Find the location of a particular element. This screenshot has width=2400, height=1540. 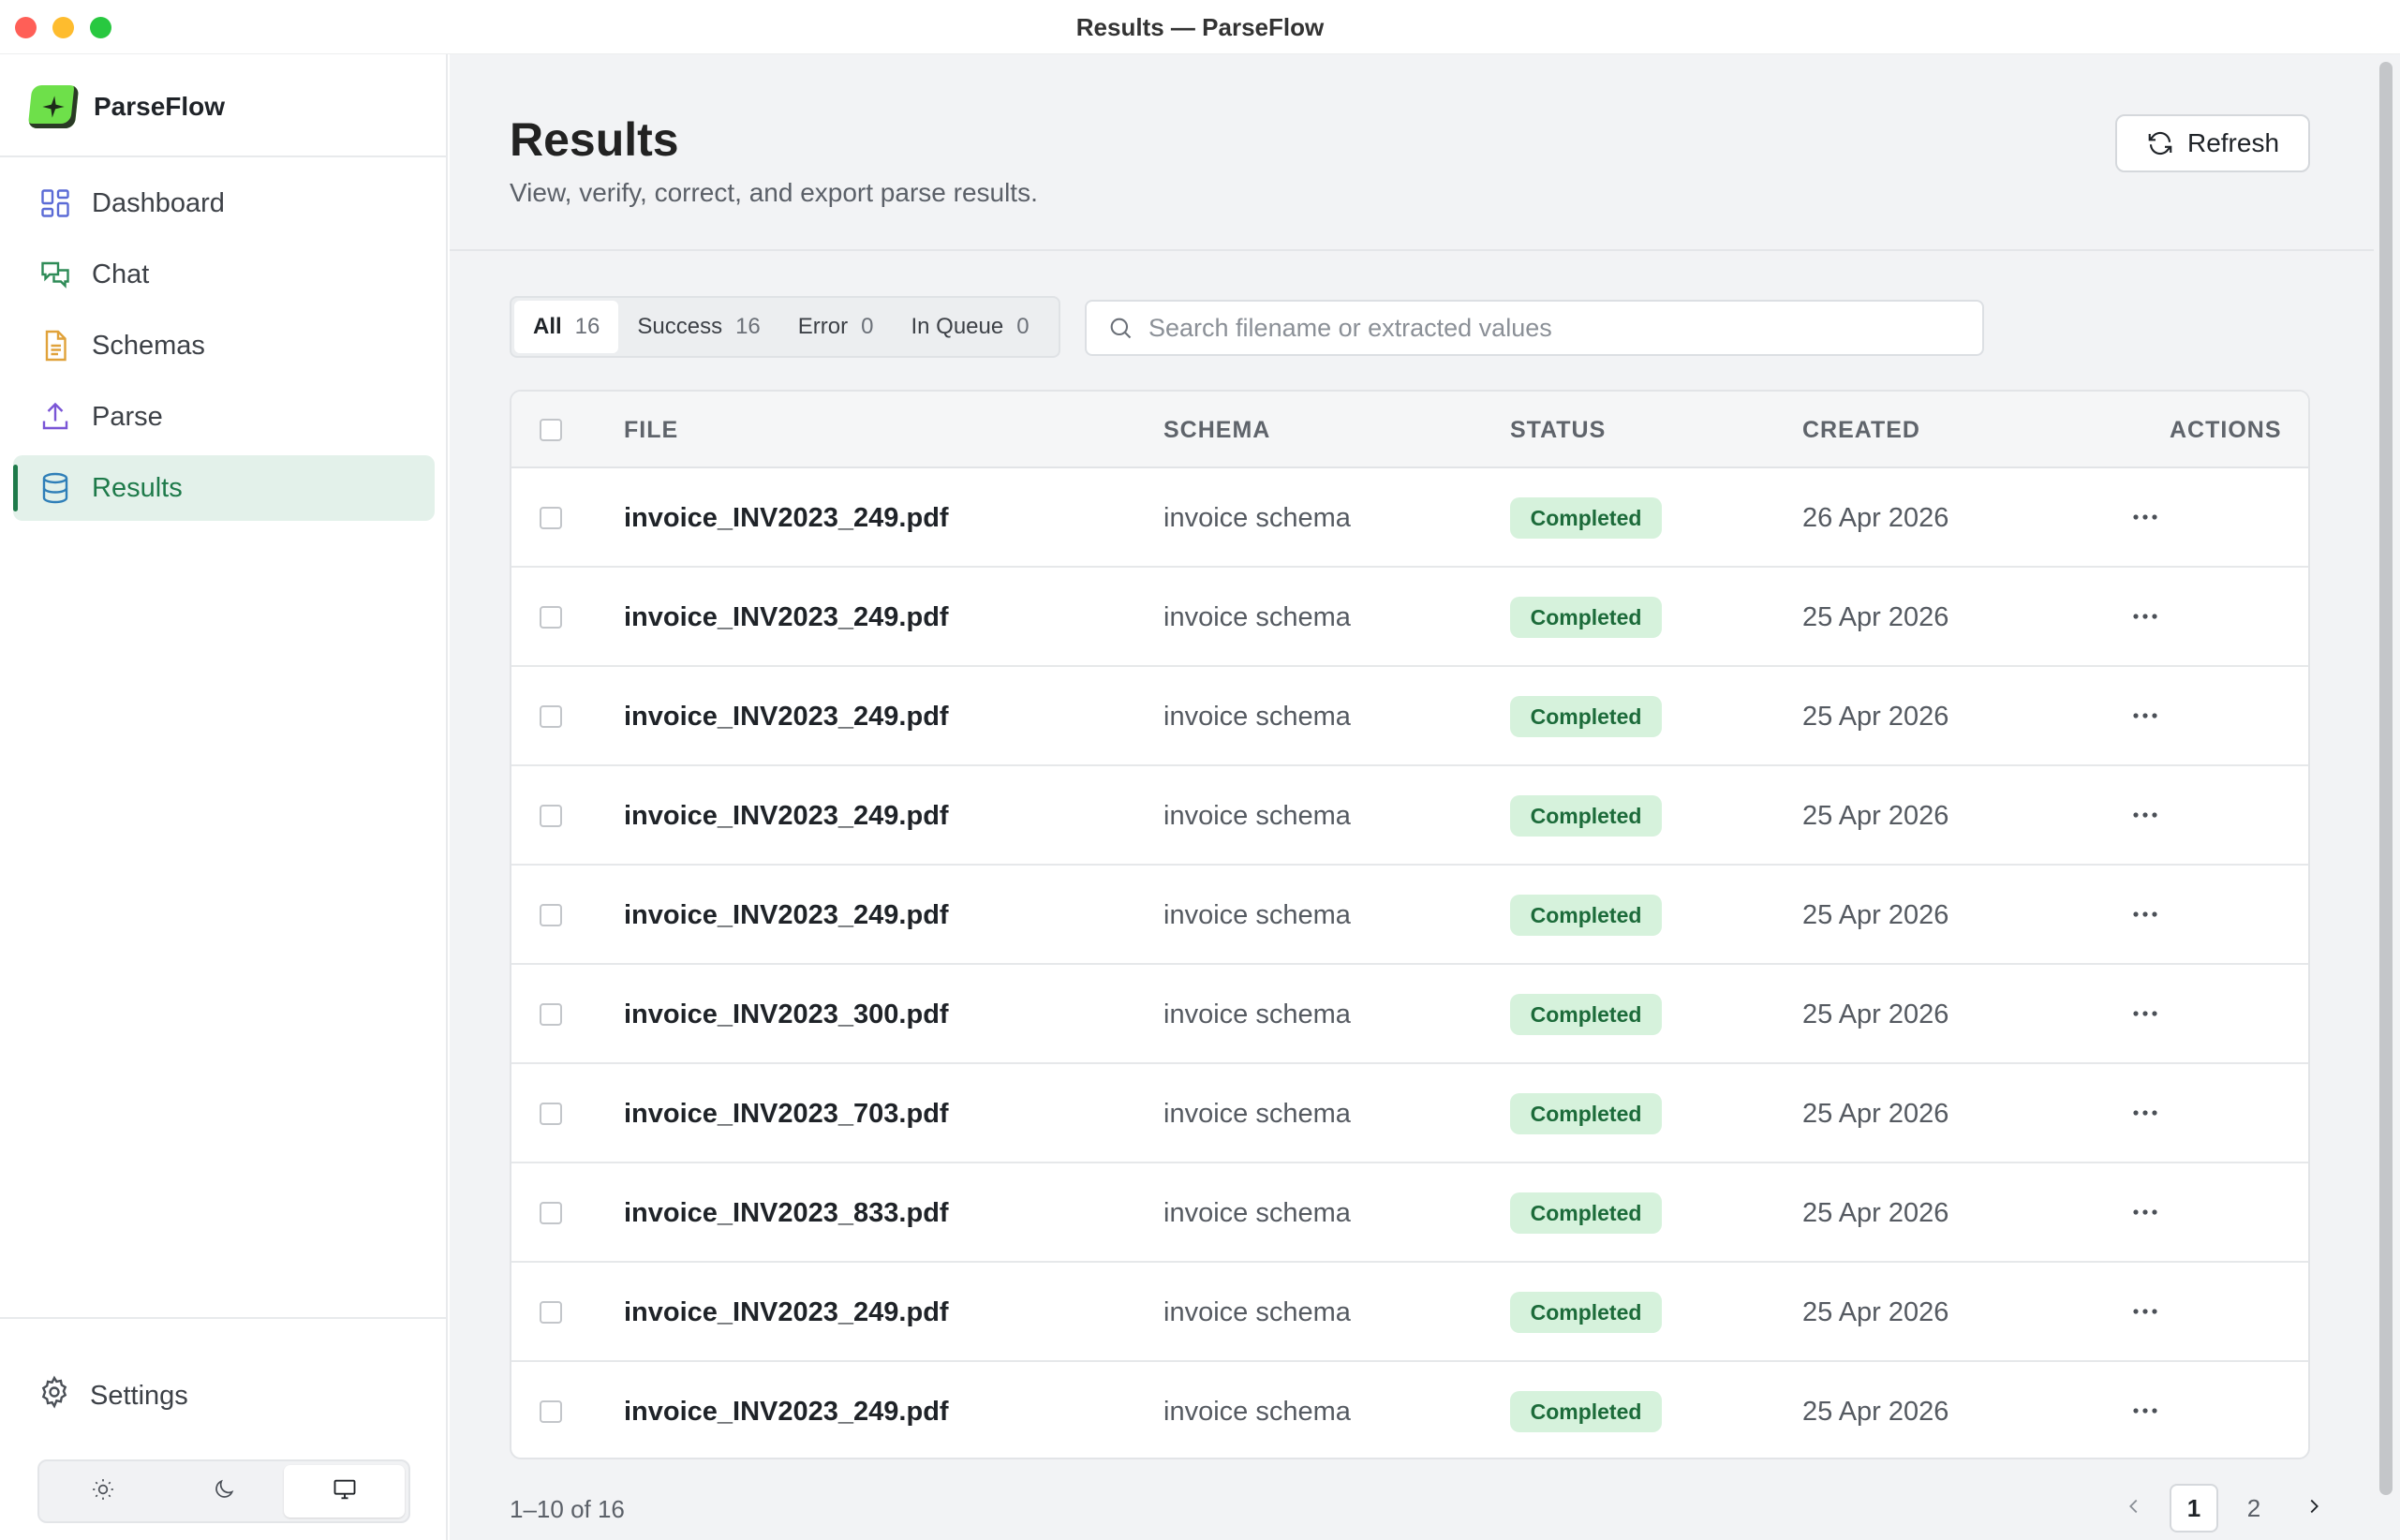

status-filter-tabs: All 16 Success 16 Error 0 In Queue 0 is located at coordinates (785, 327).